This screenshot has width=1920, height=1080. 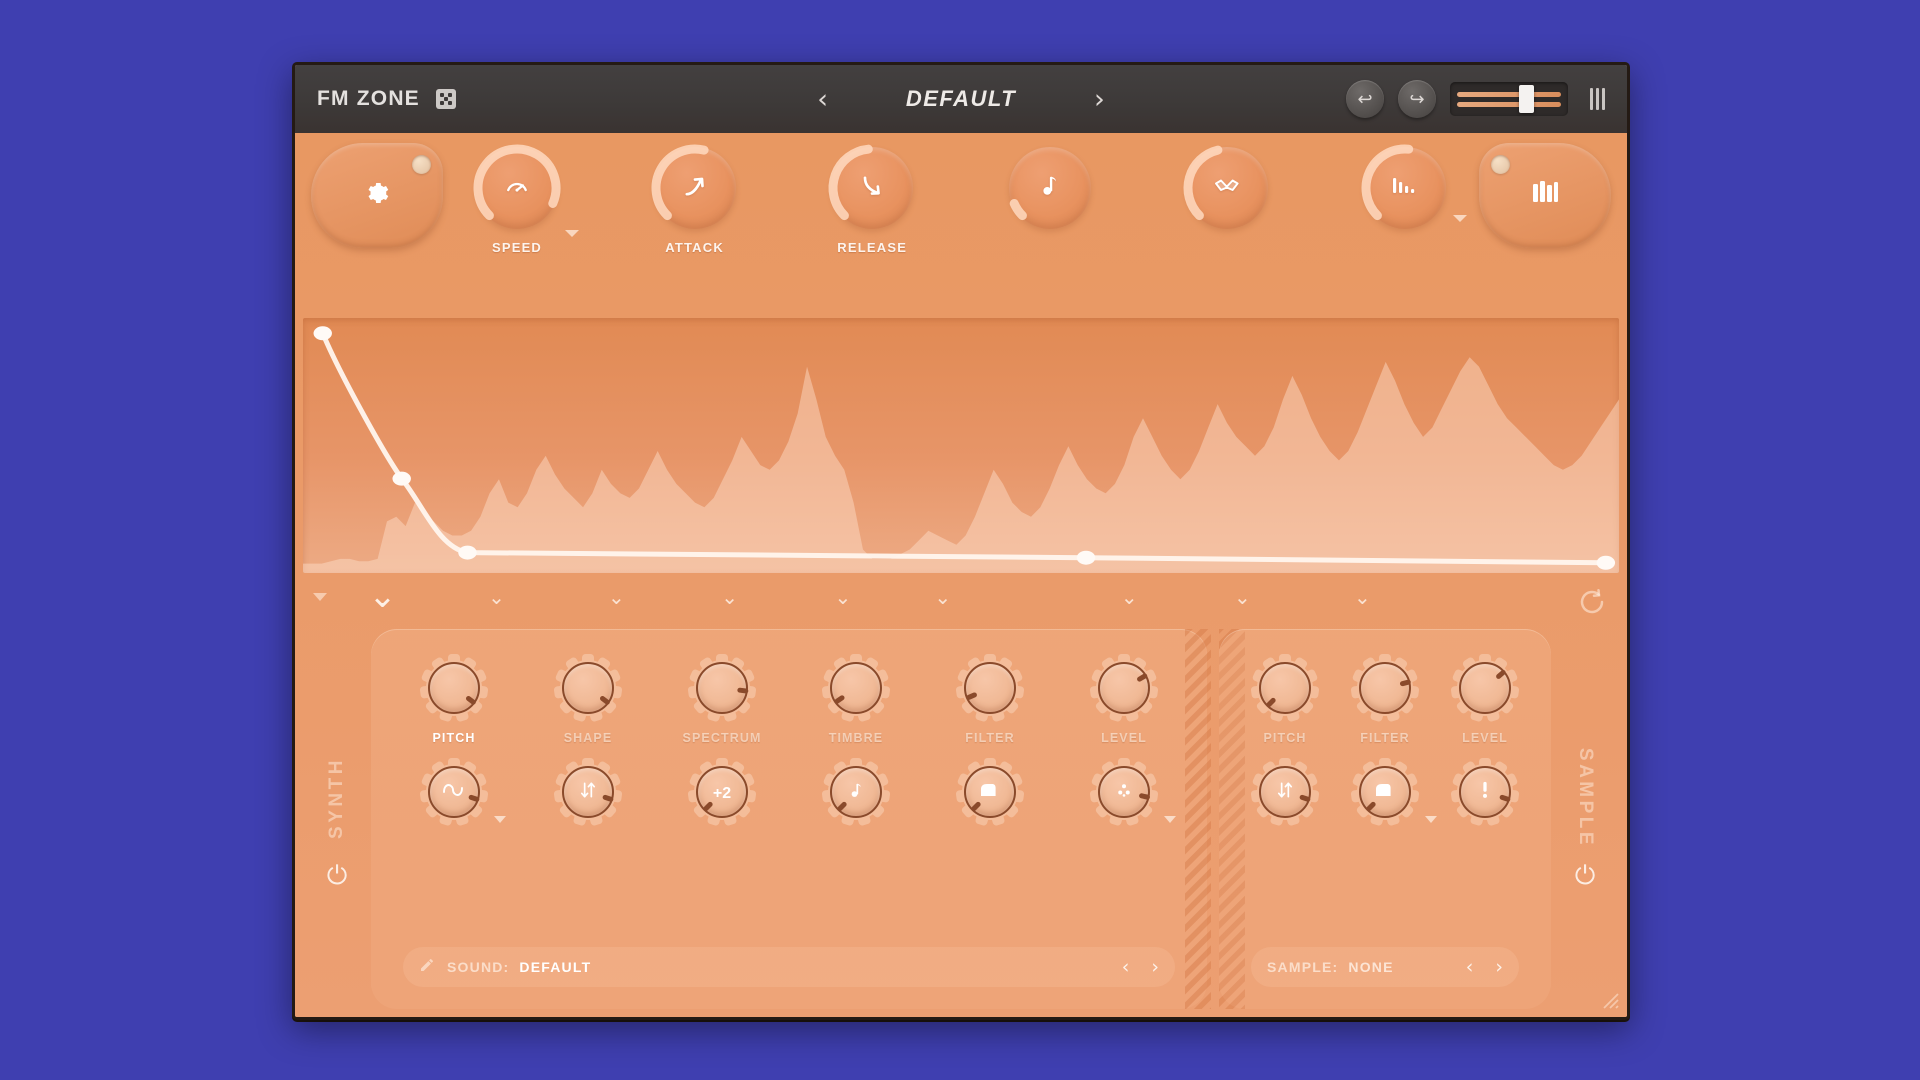 I want to click on knob-speed, so click(x=517, y=186).